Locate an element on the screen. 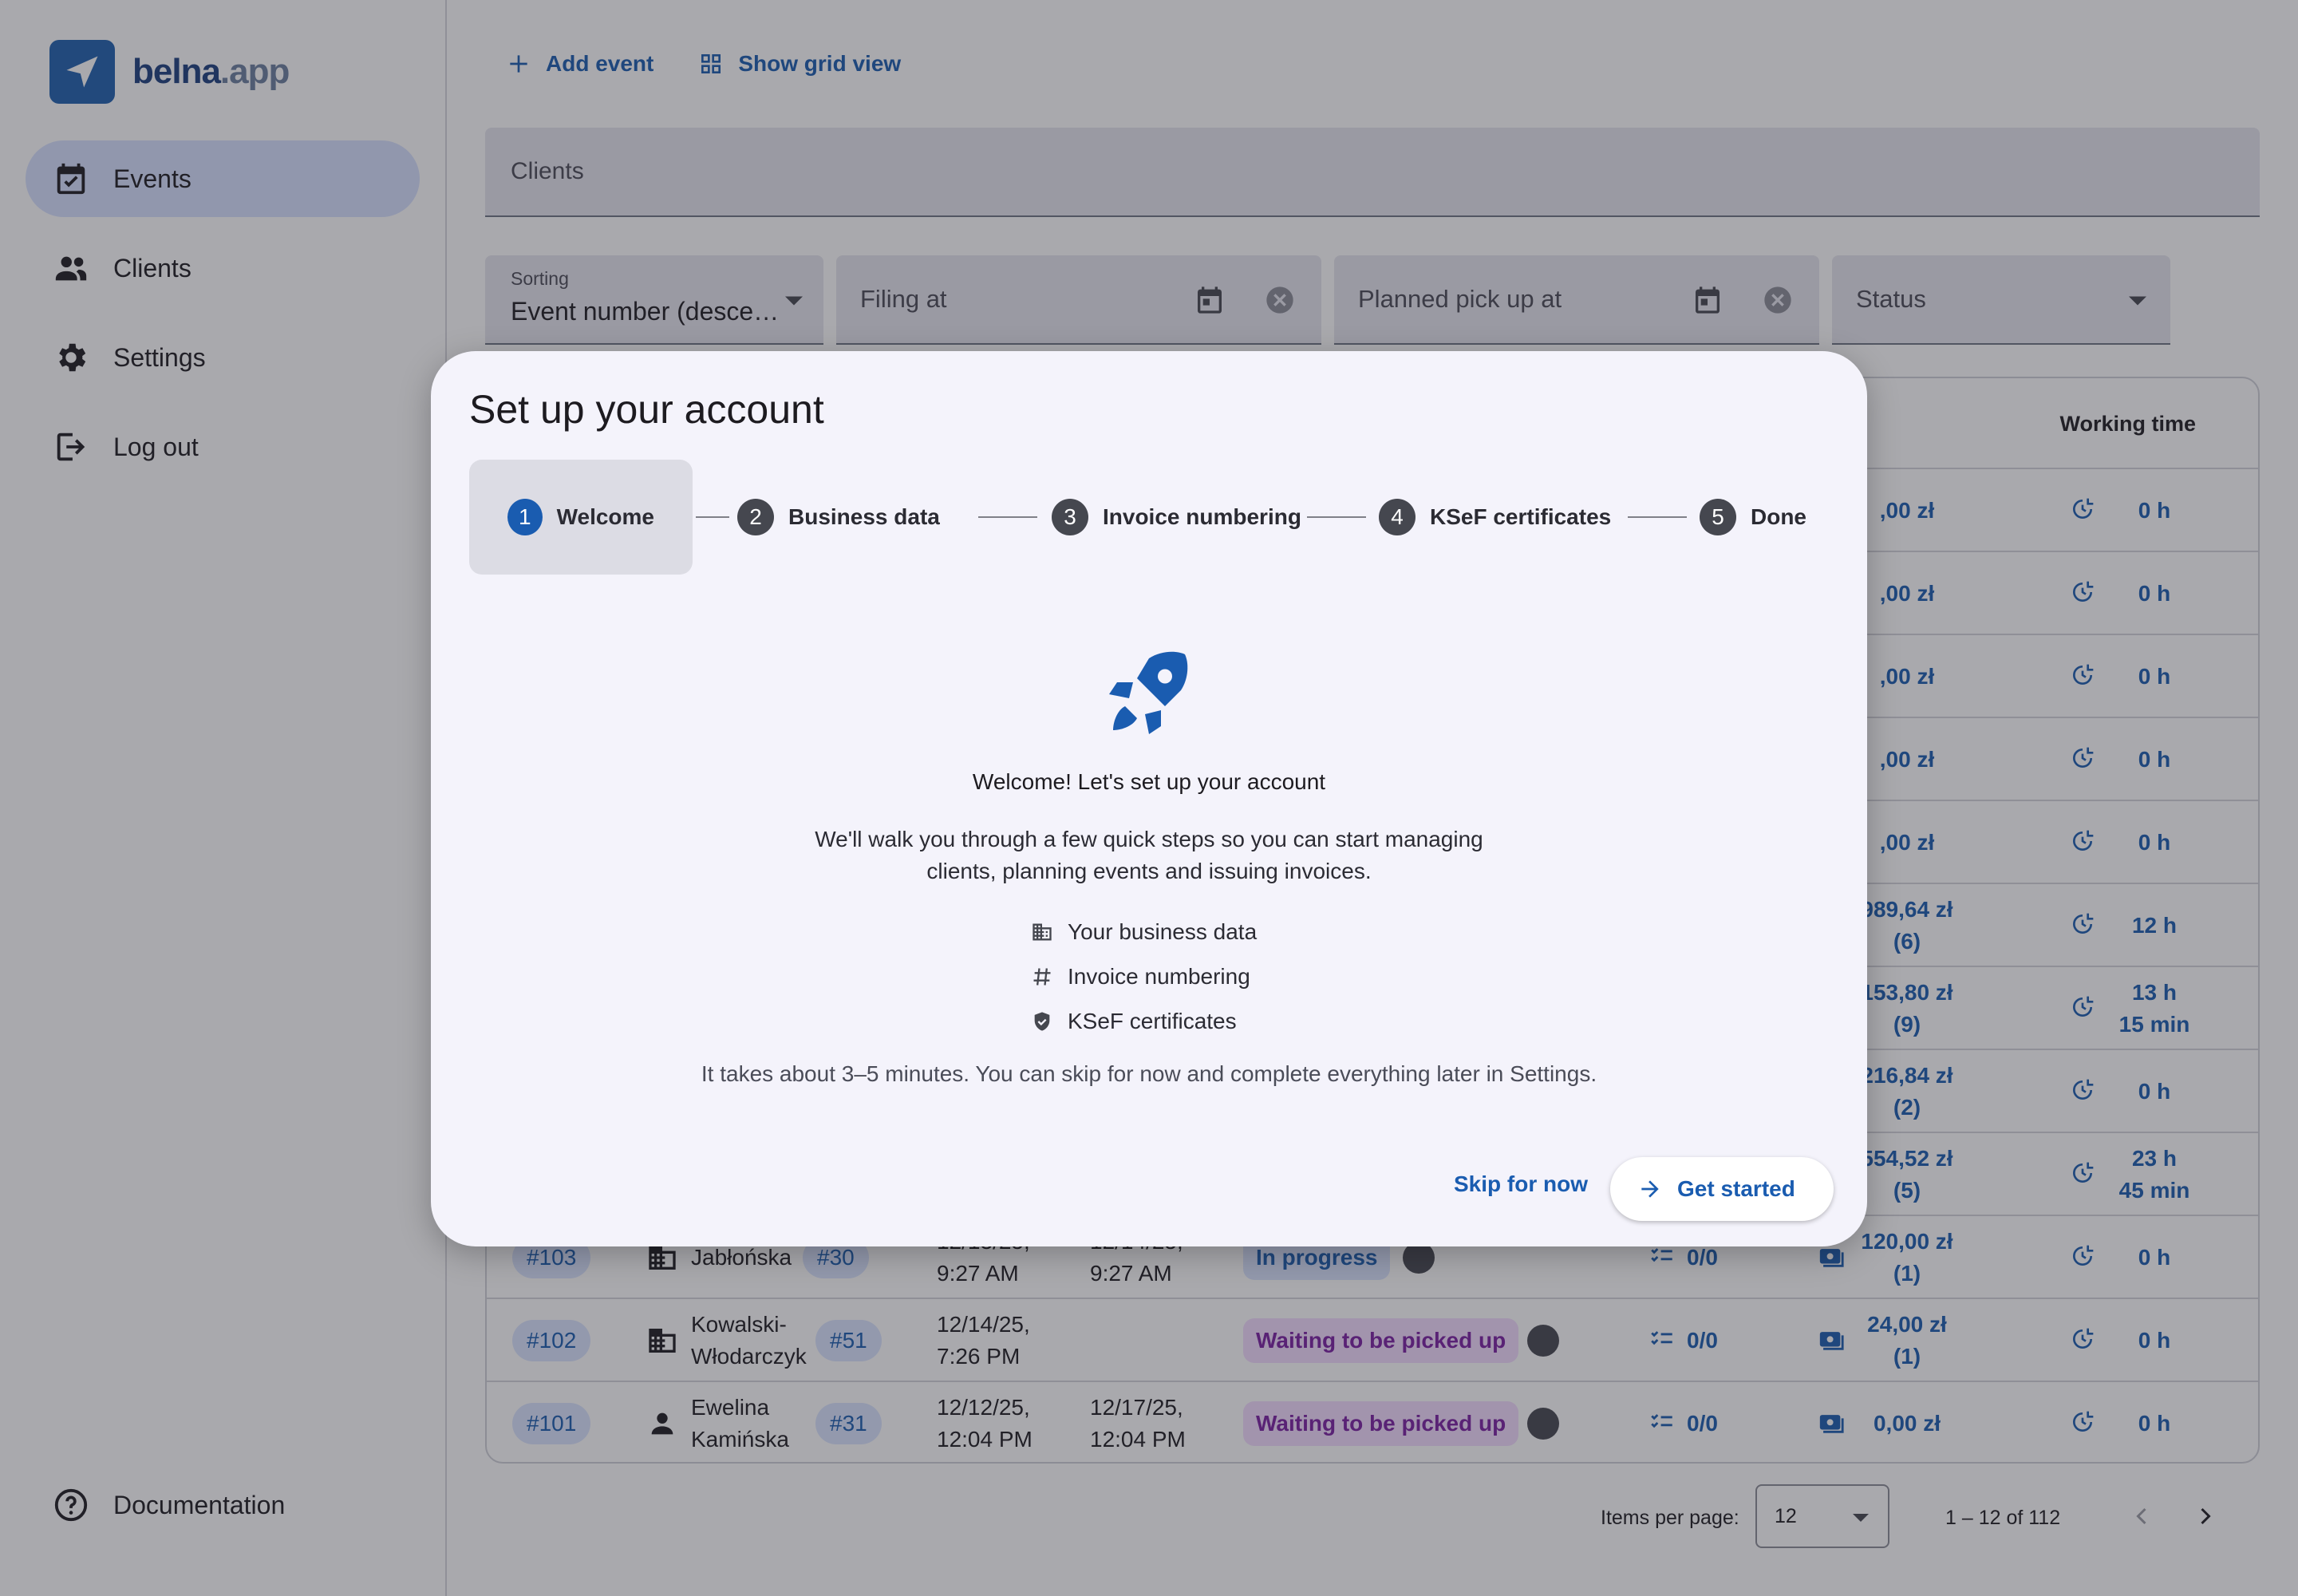  arrow-right-icon is located at coordinates (1650, 1189).